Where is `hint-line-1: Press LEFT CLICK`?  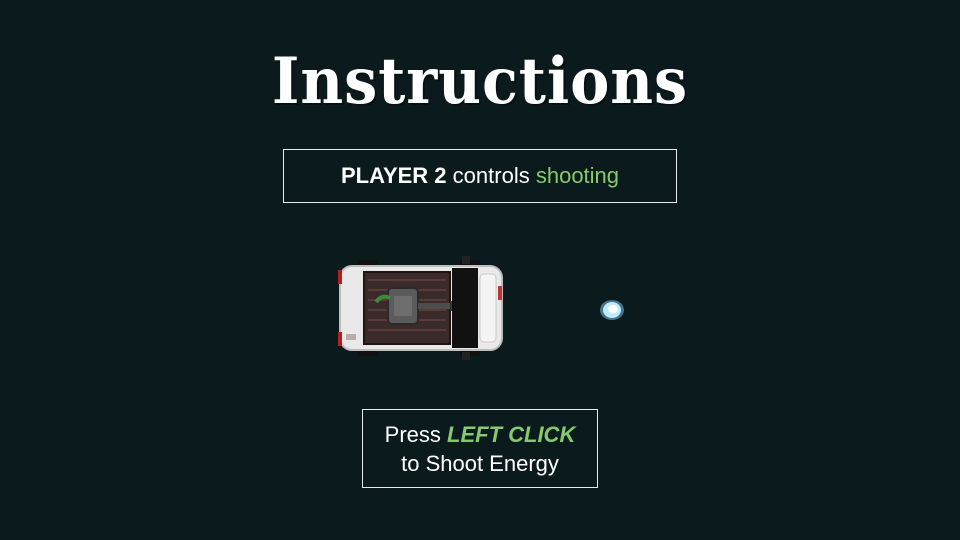
hint-line-1: Press LEFT CLICK is located at coordinates (480, 434).